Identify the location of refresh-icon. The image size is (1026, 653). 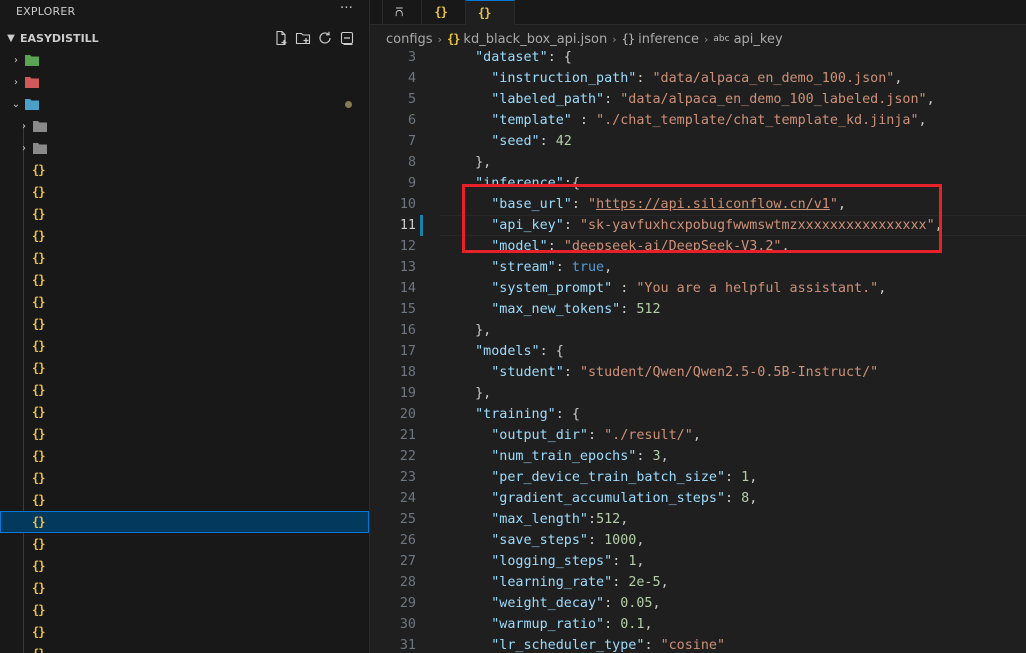
(325, 38).